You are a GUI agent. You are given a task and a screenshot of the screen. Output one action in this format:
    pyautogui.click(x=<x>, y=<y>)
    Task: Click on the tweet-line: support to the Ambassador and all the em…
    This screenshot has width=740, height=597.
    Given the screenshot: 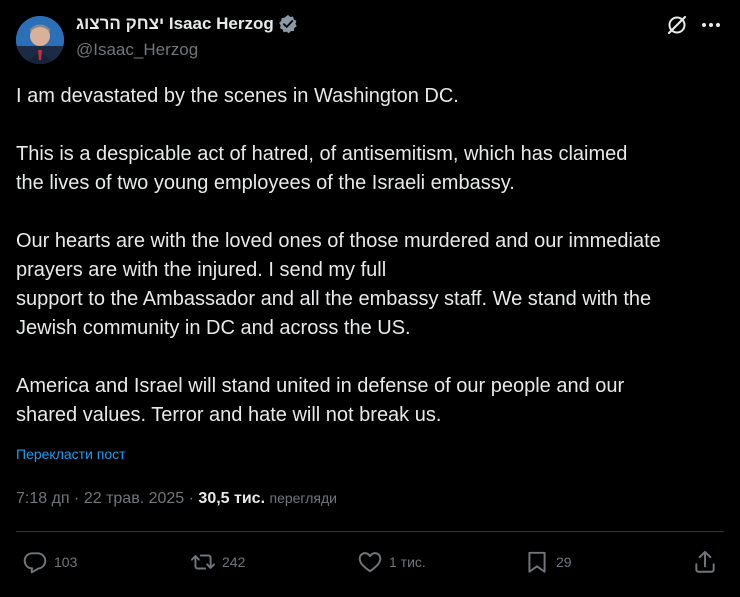 What is the action you would take?
    pyautogui.click(x=334, y=299)
    